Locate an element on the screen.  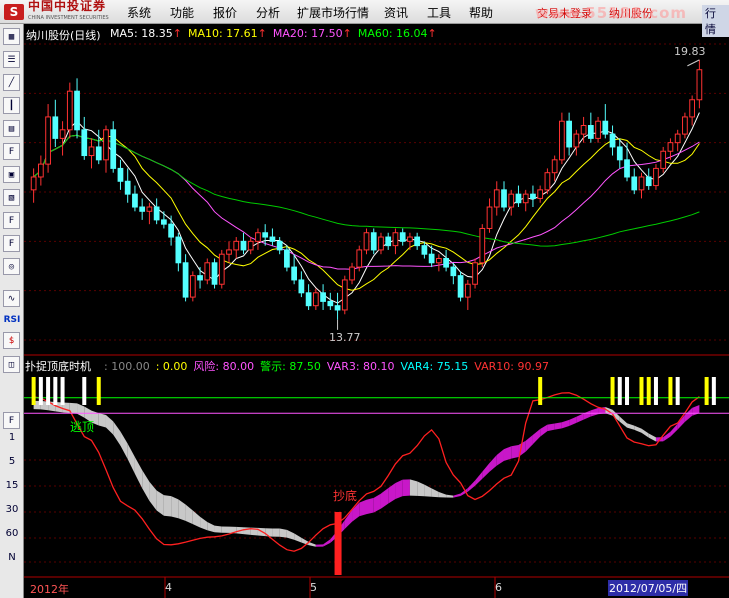
indicator-param-3: 警示: 87.50 is located at coordinates (290, 366).